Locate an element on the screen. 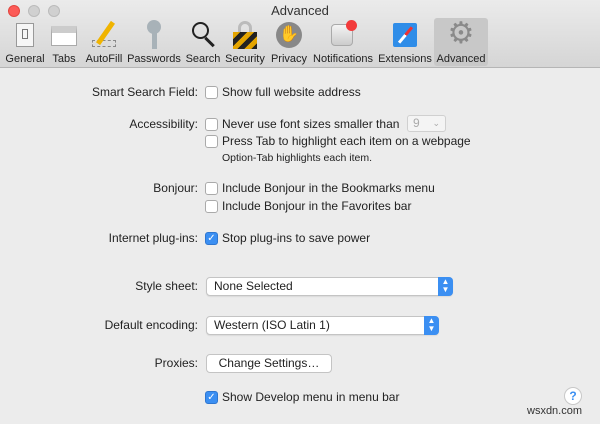 This screenshot has height=424, width=600. tab-advanced: ⚙ Advanced is located at coordinates (461, 42).